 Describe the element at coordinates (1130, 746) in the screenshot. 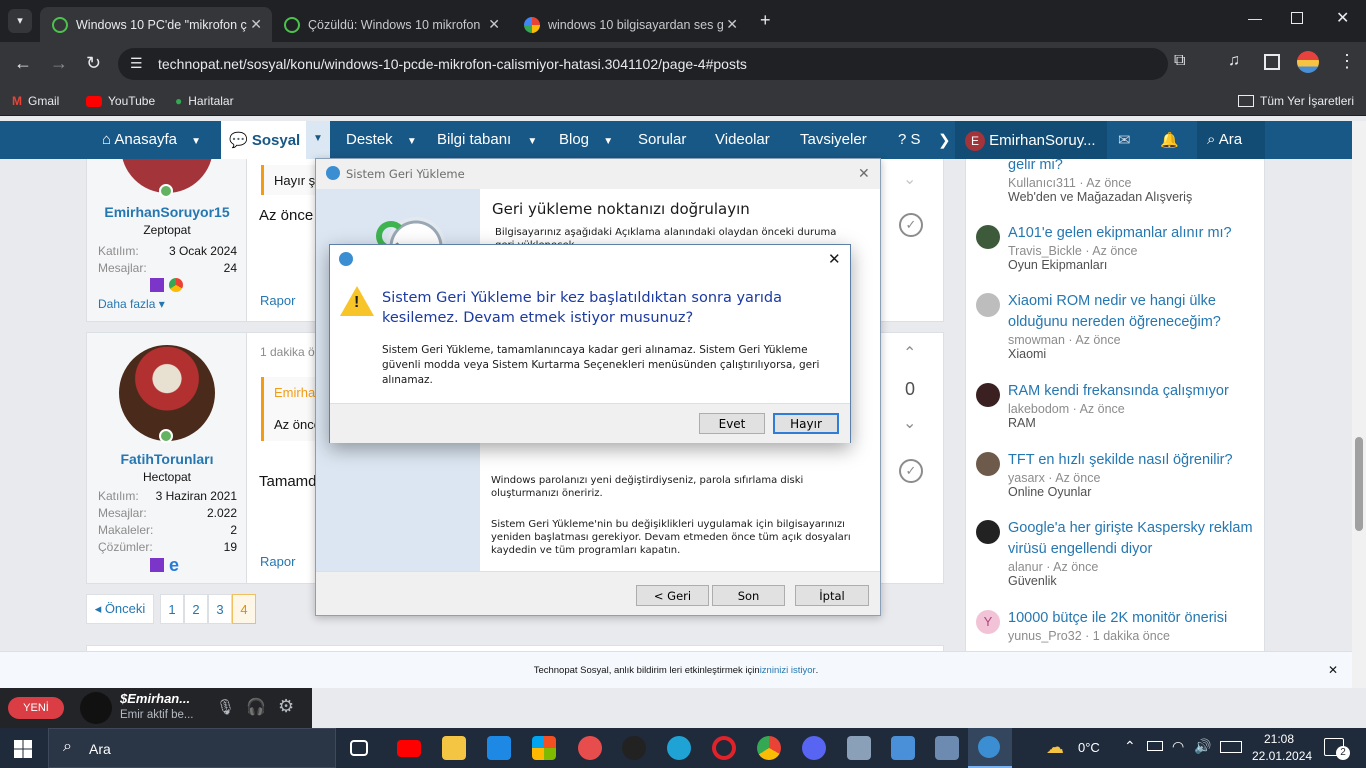

I see `chevron-up-icon: ⌃` at that location.